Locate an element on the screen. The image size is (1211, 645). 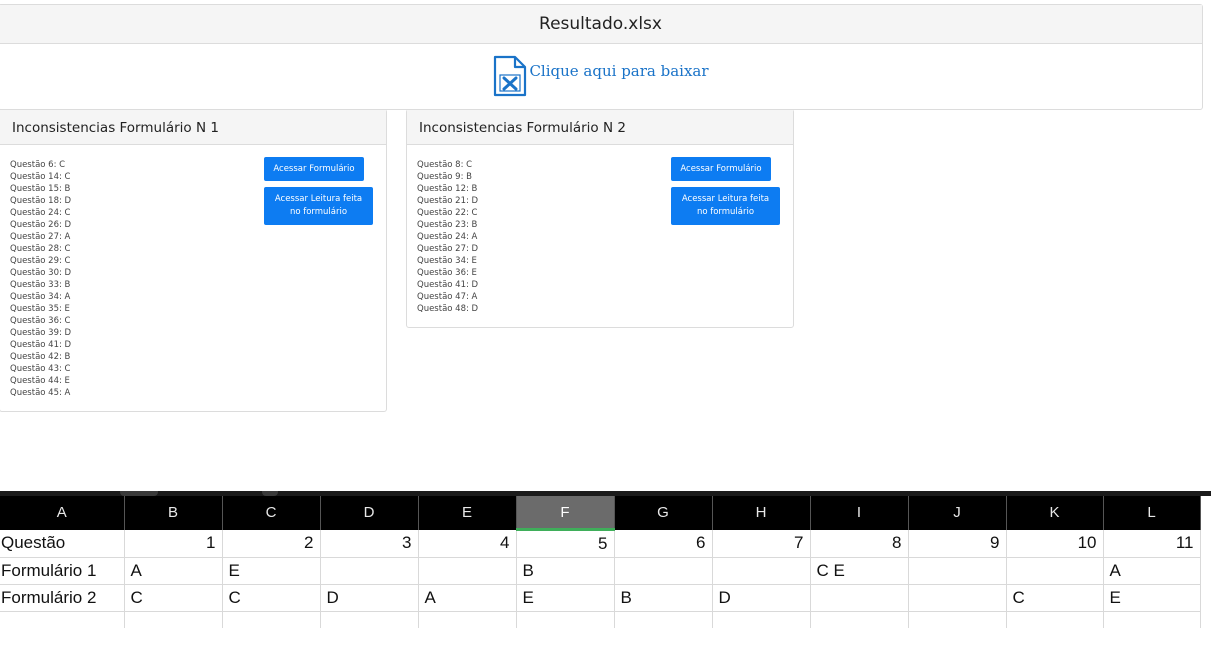
question-item: Questão 39: D is located at coordinates (41, 333).